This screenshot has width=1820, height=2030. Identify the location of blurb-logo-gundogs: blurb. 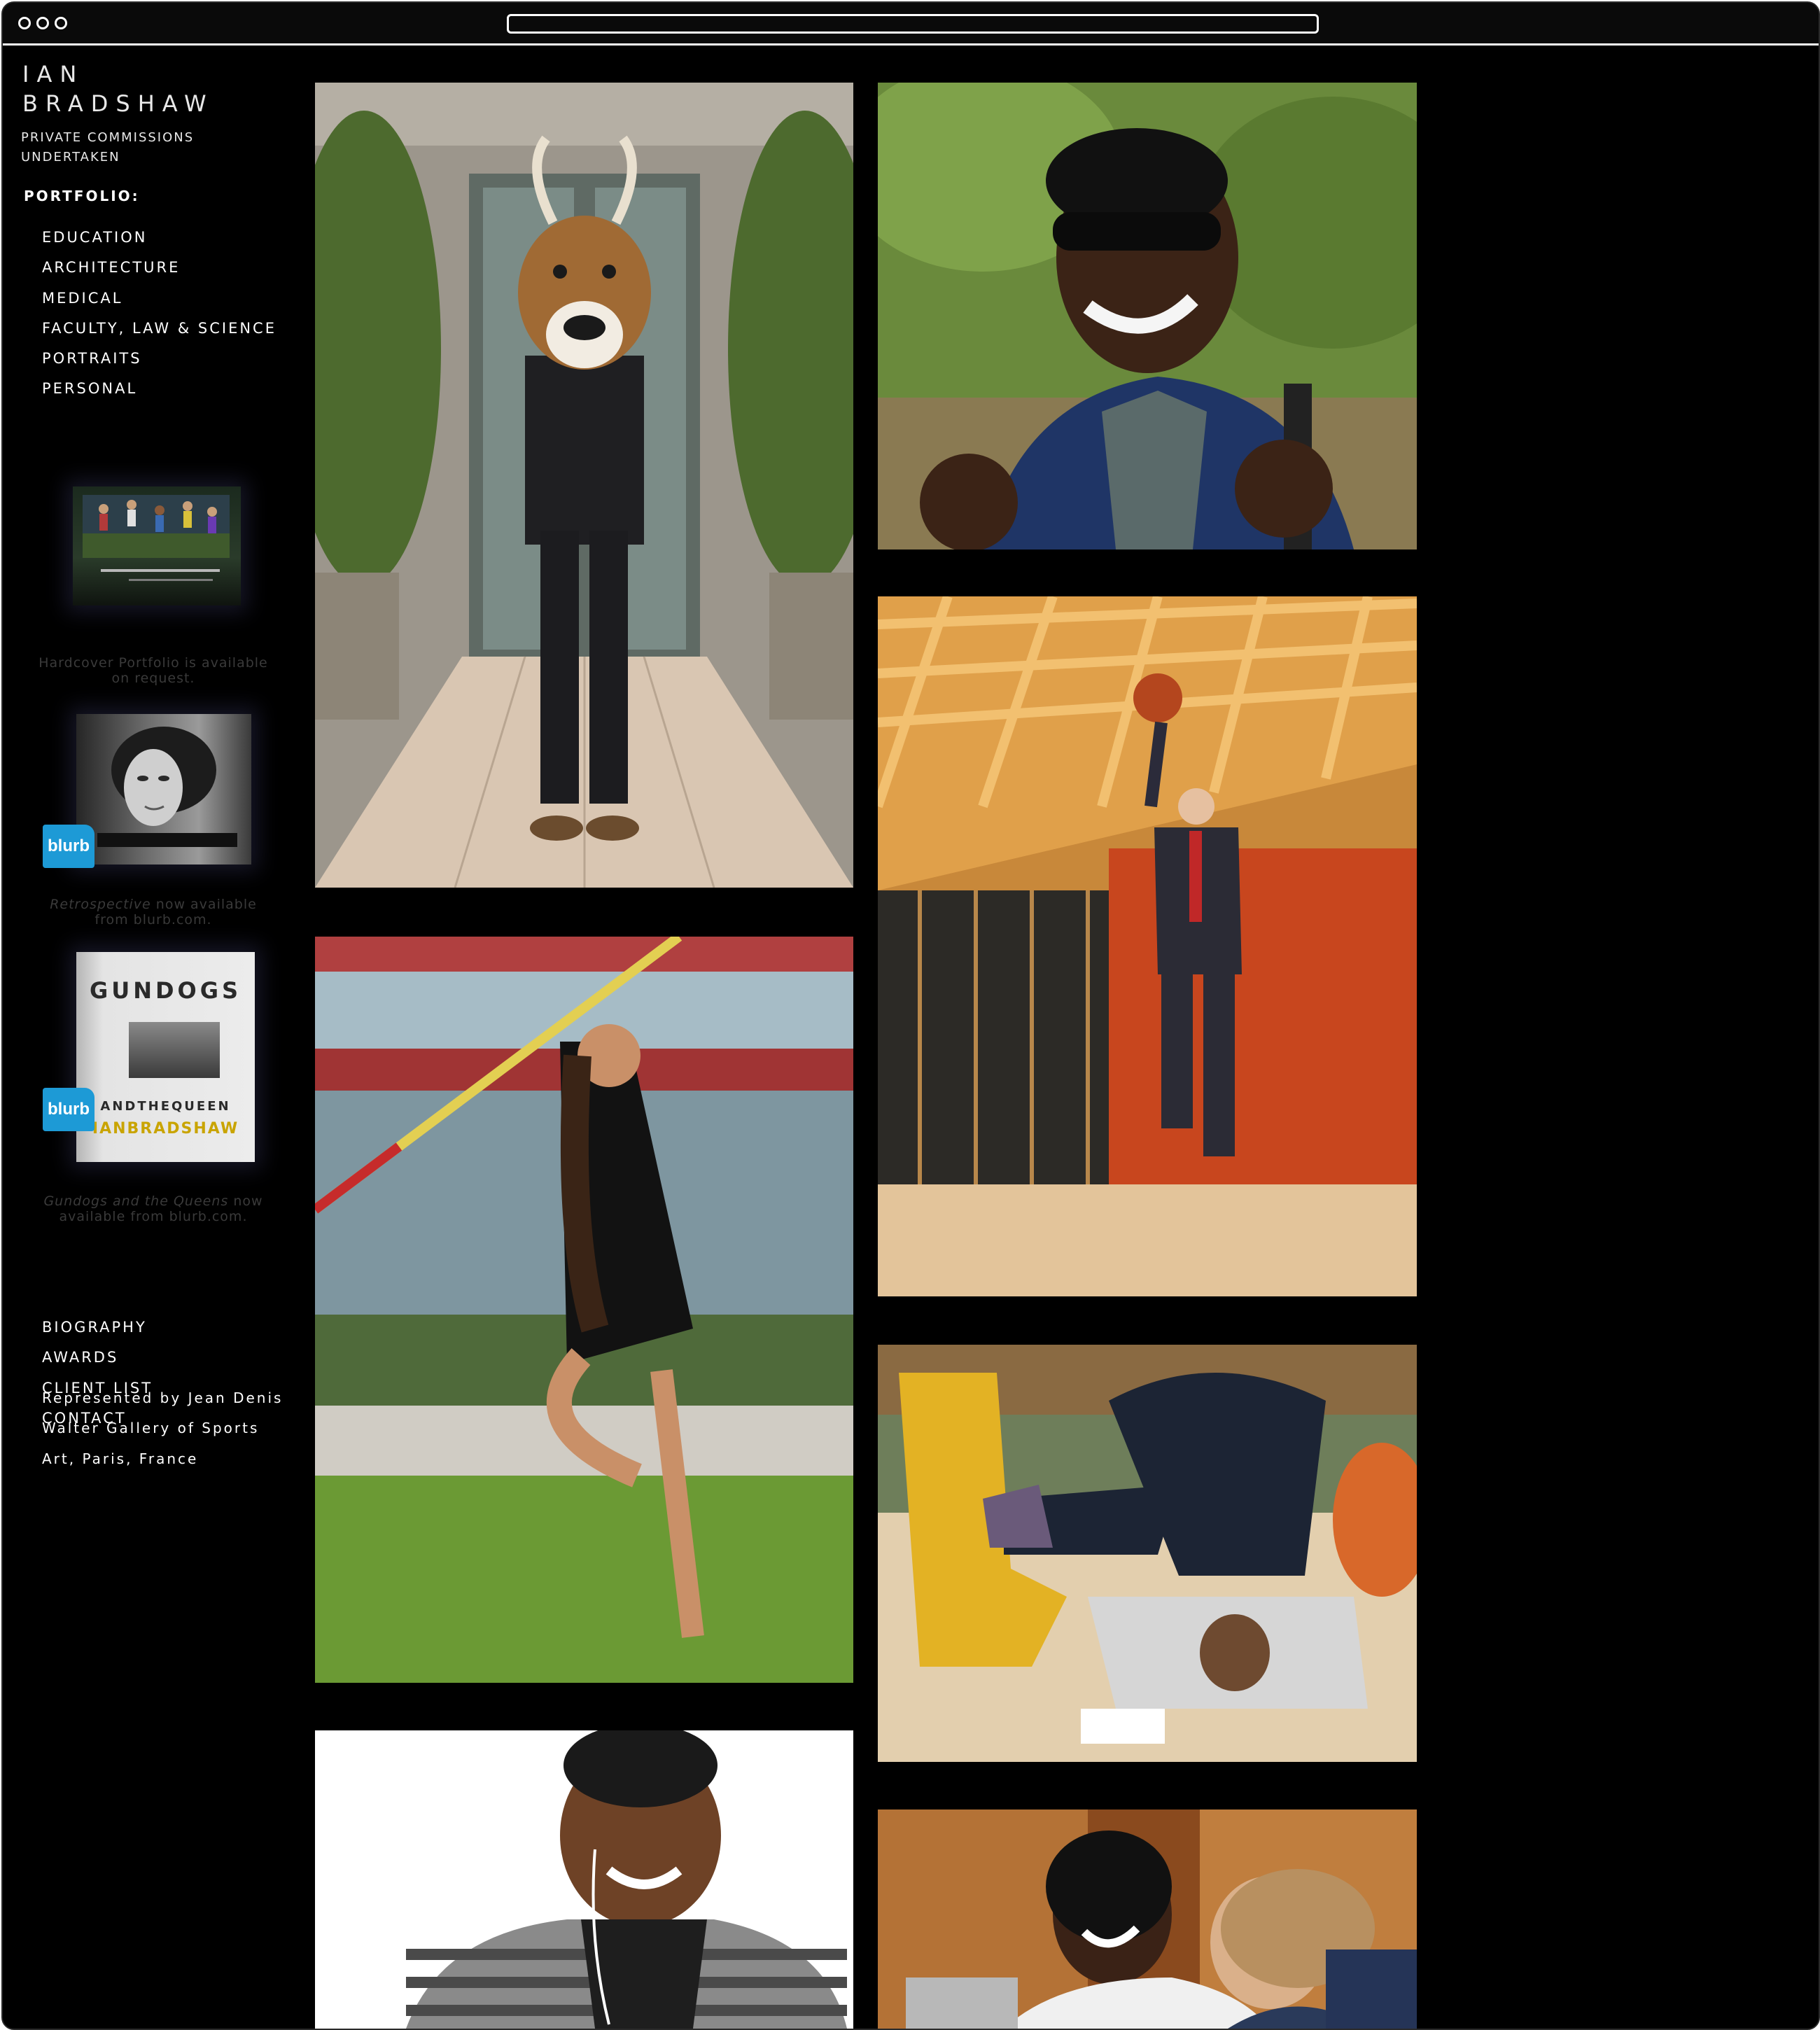
(68, 1109).